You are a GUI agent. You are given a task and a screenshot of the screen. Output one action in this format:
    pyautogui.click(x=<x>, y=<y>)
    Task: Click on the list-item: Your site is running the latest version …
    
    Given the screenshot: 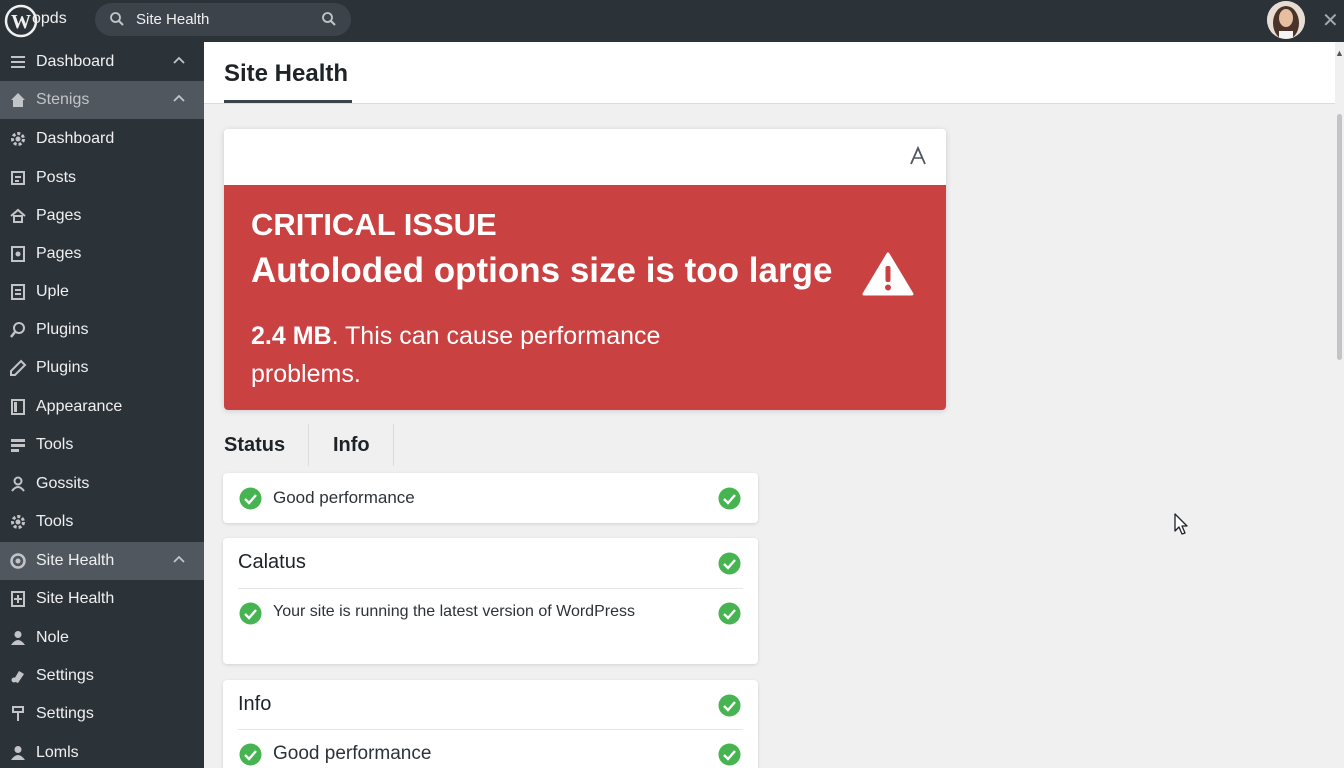 What is the action you would take?
    pyautogui.click(x=490, y=614)
    